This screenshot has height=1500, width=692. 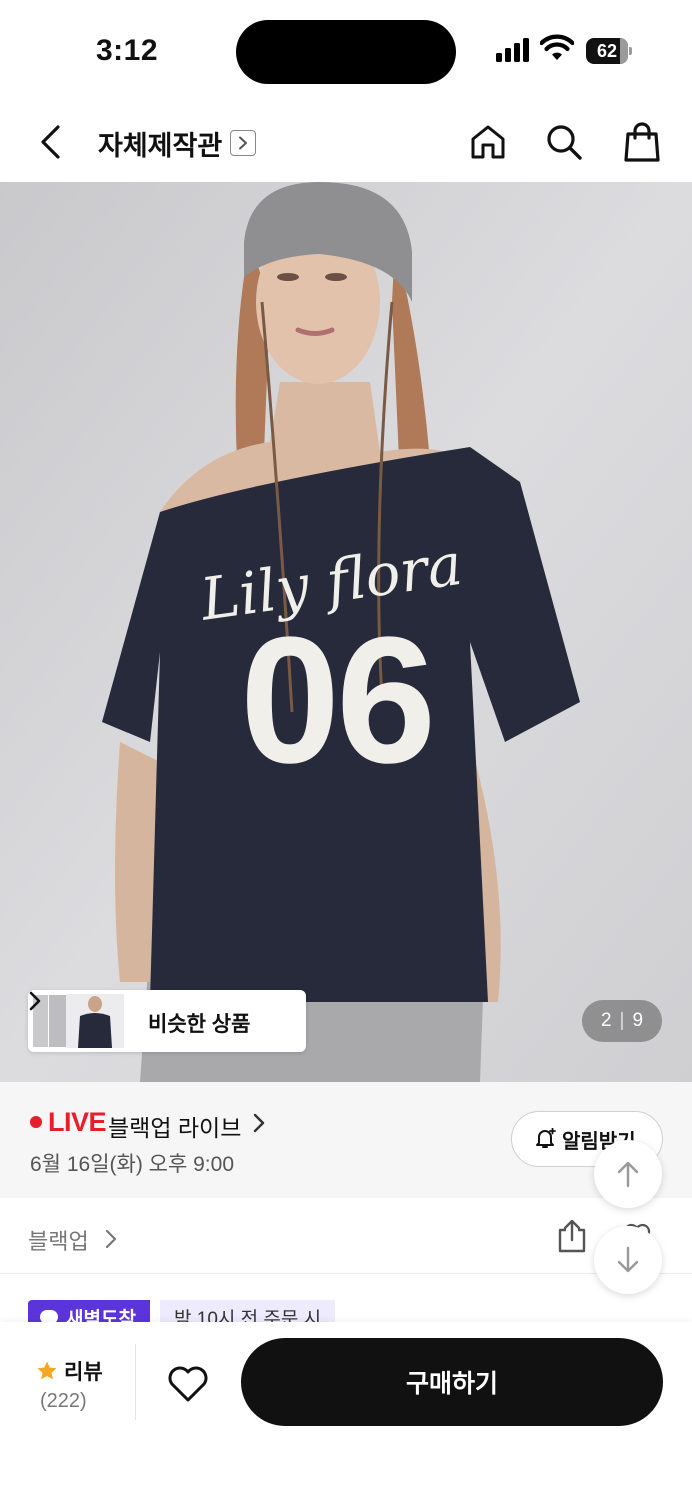 I want to click on scroll-down-button, so click(x=628, y=1260).